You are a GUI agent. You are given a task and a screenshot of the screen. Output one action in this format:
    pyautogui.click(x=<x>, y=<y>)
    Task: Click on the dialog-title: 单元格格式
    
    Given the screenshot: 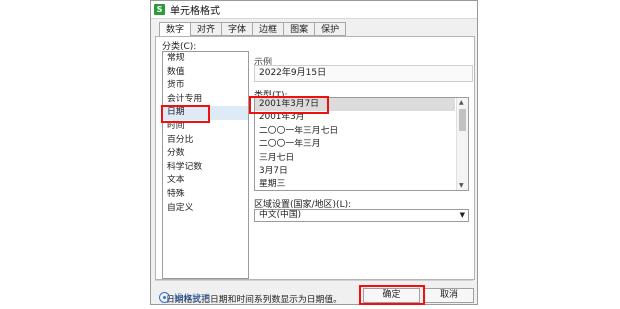 What is the action you would take?
    pyautogui.click(x=195, y=11)
    